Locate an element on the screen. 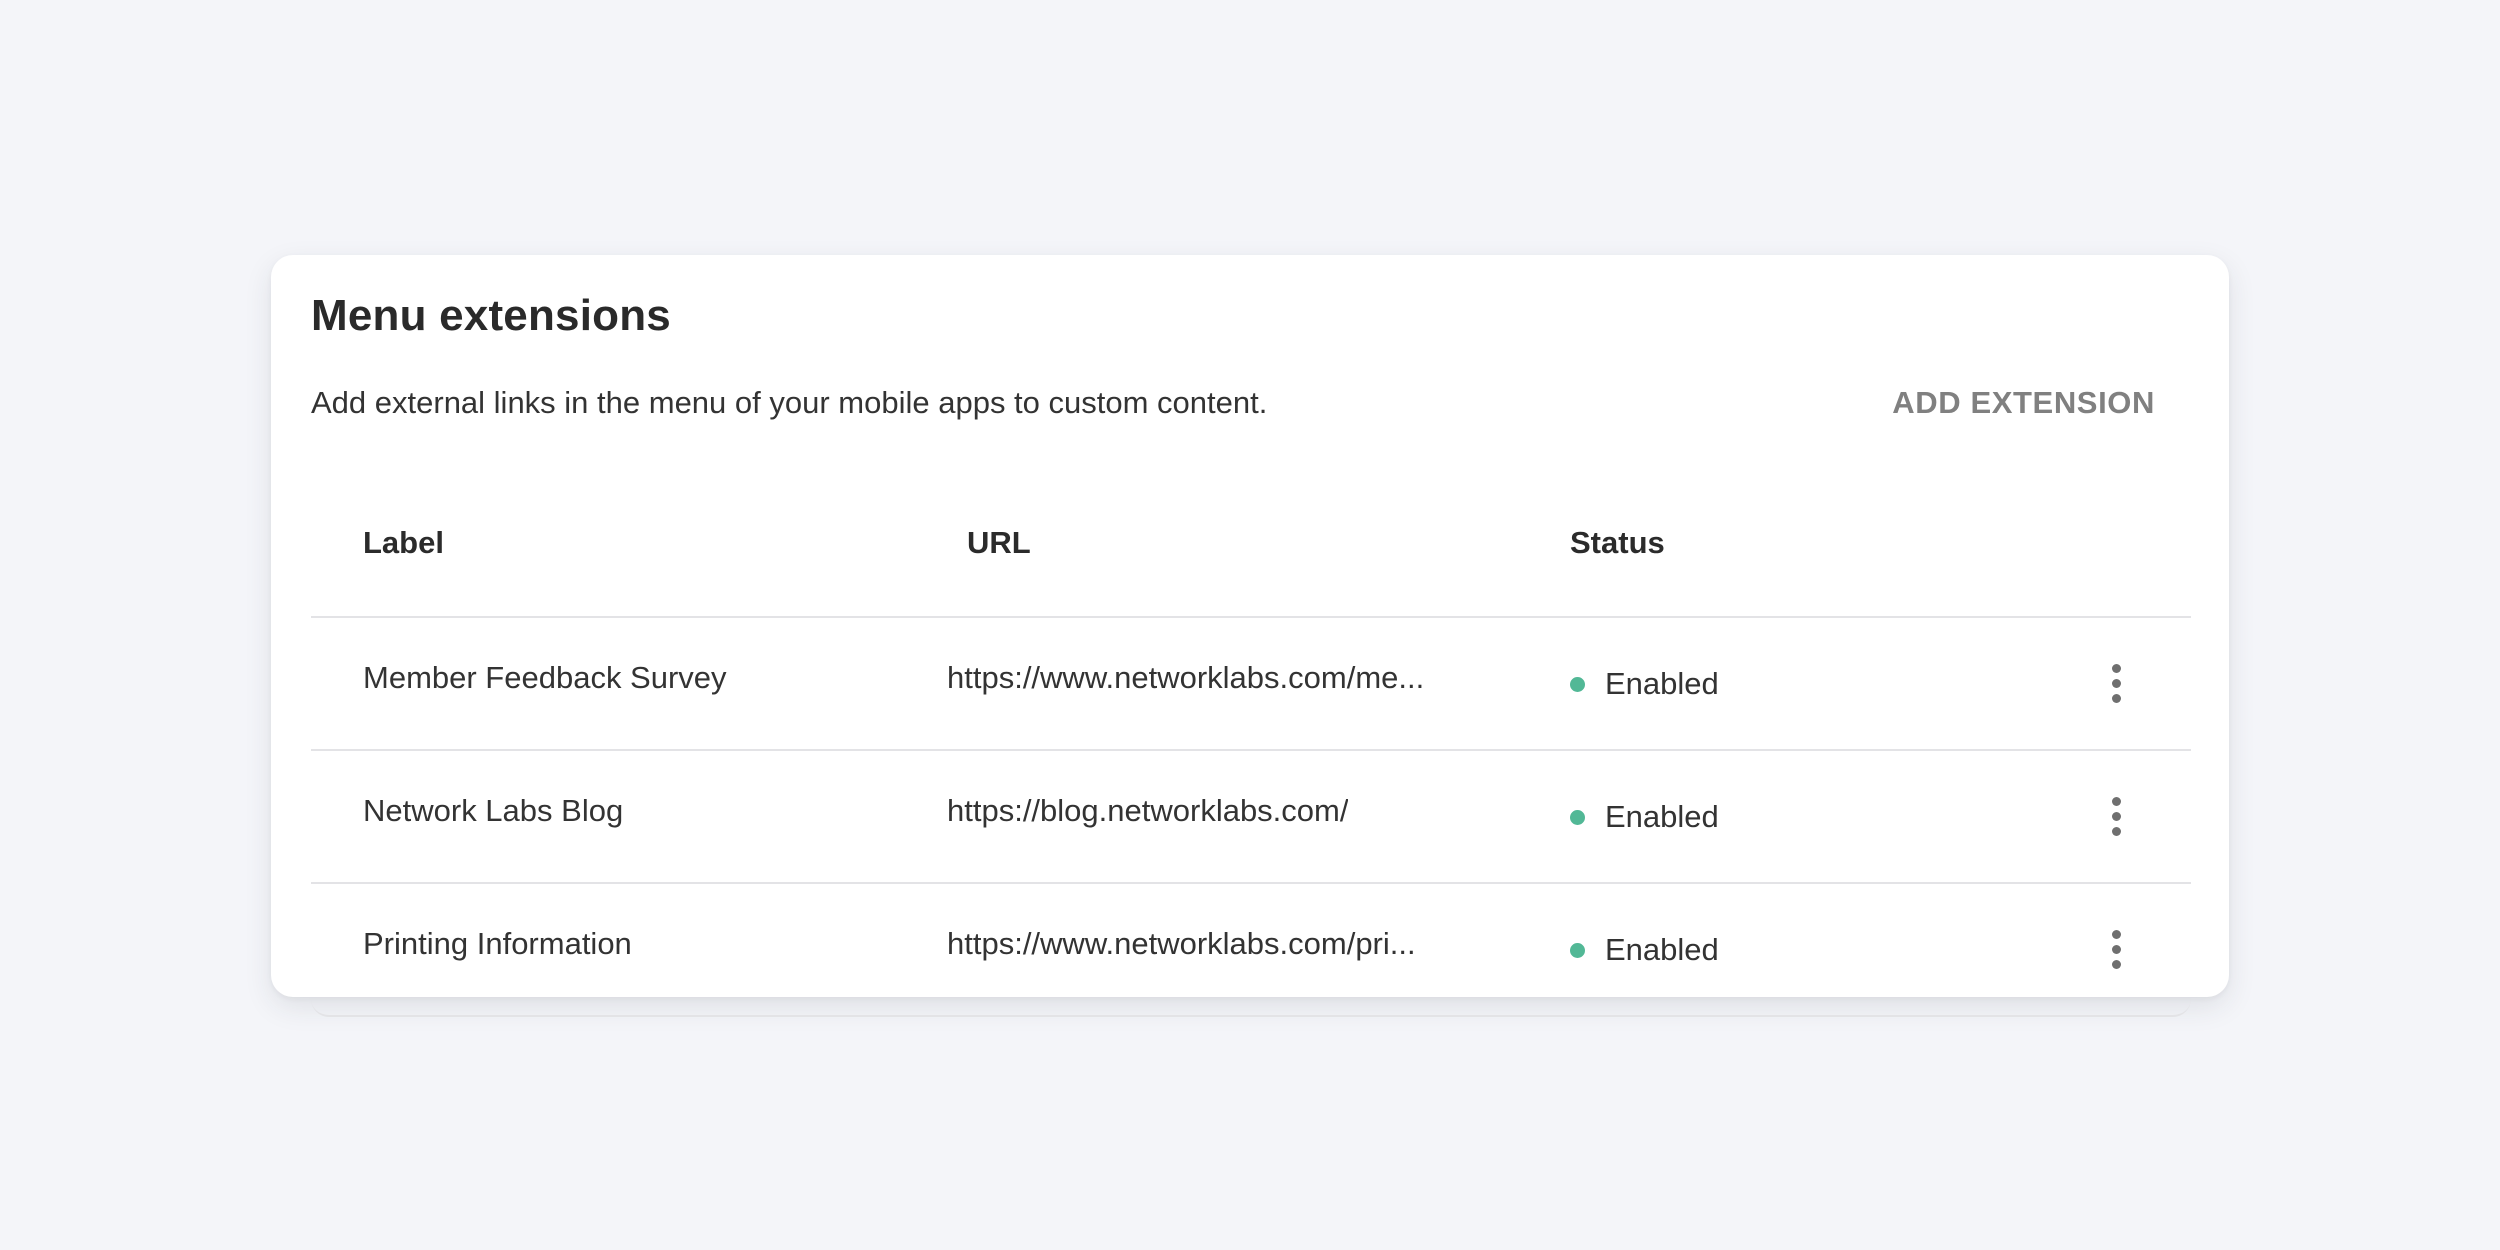 This screenshot has width=2500, height=1250. row-label: Network Labs Blog is located at coordinates (493, 810).